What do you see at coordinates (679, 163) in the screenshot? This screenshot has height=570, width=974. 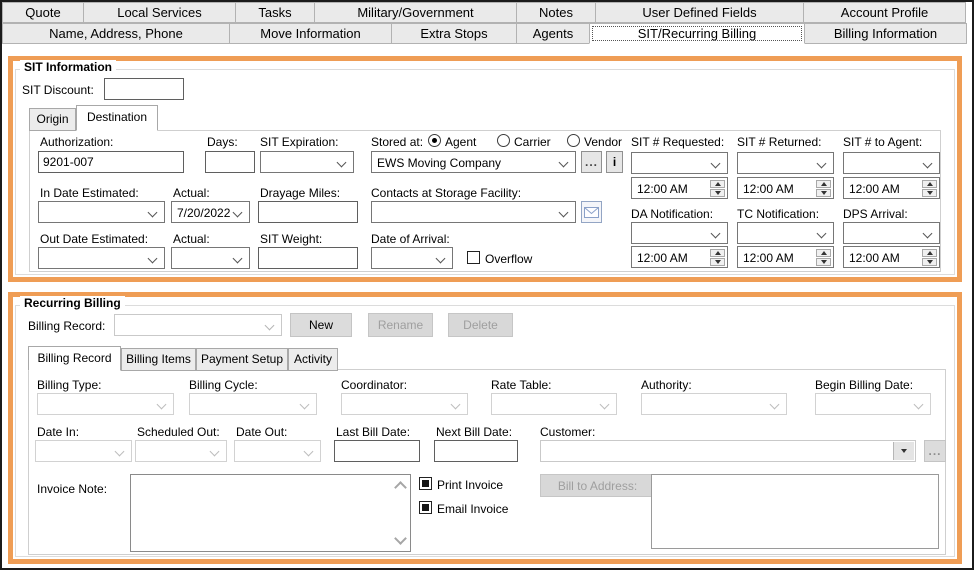 I see `sit-requested-combo` at bounding box center [679, 163].